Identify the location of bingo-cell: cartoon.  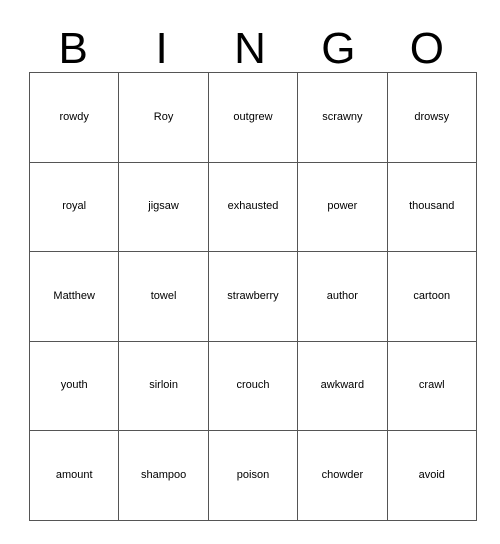
(431, 296).